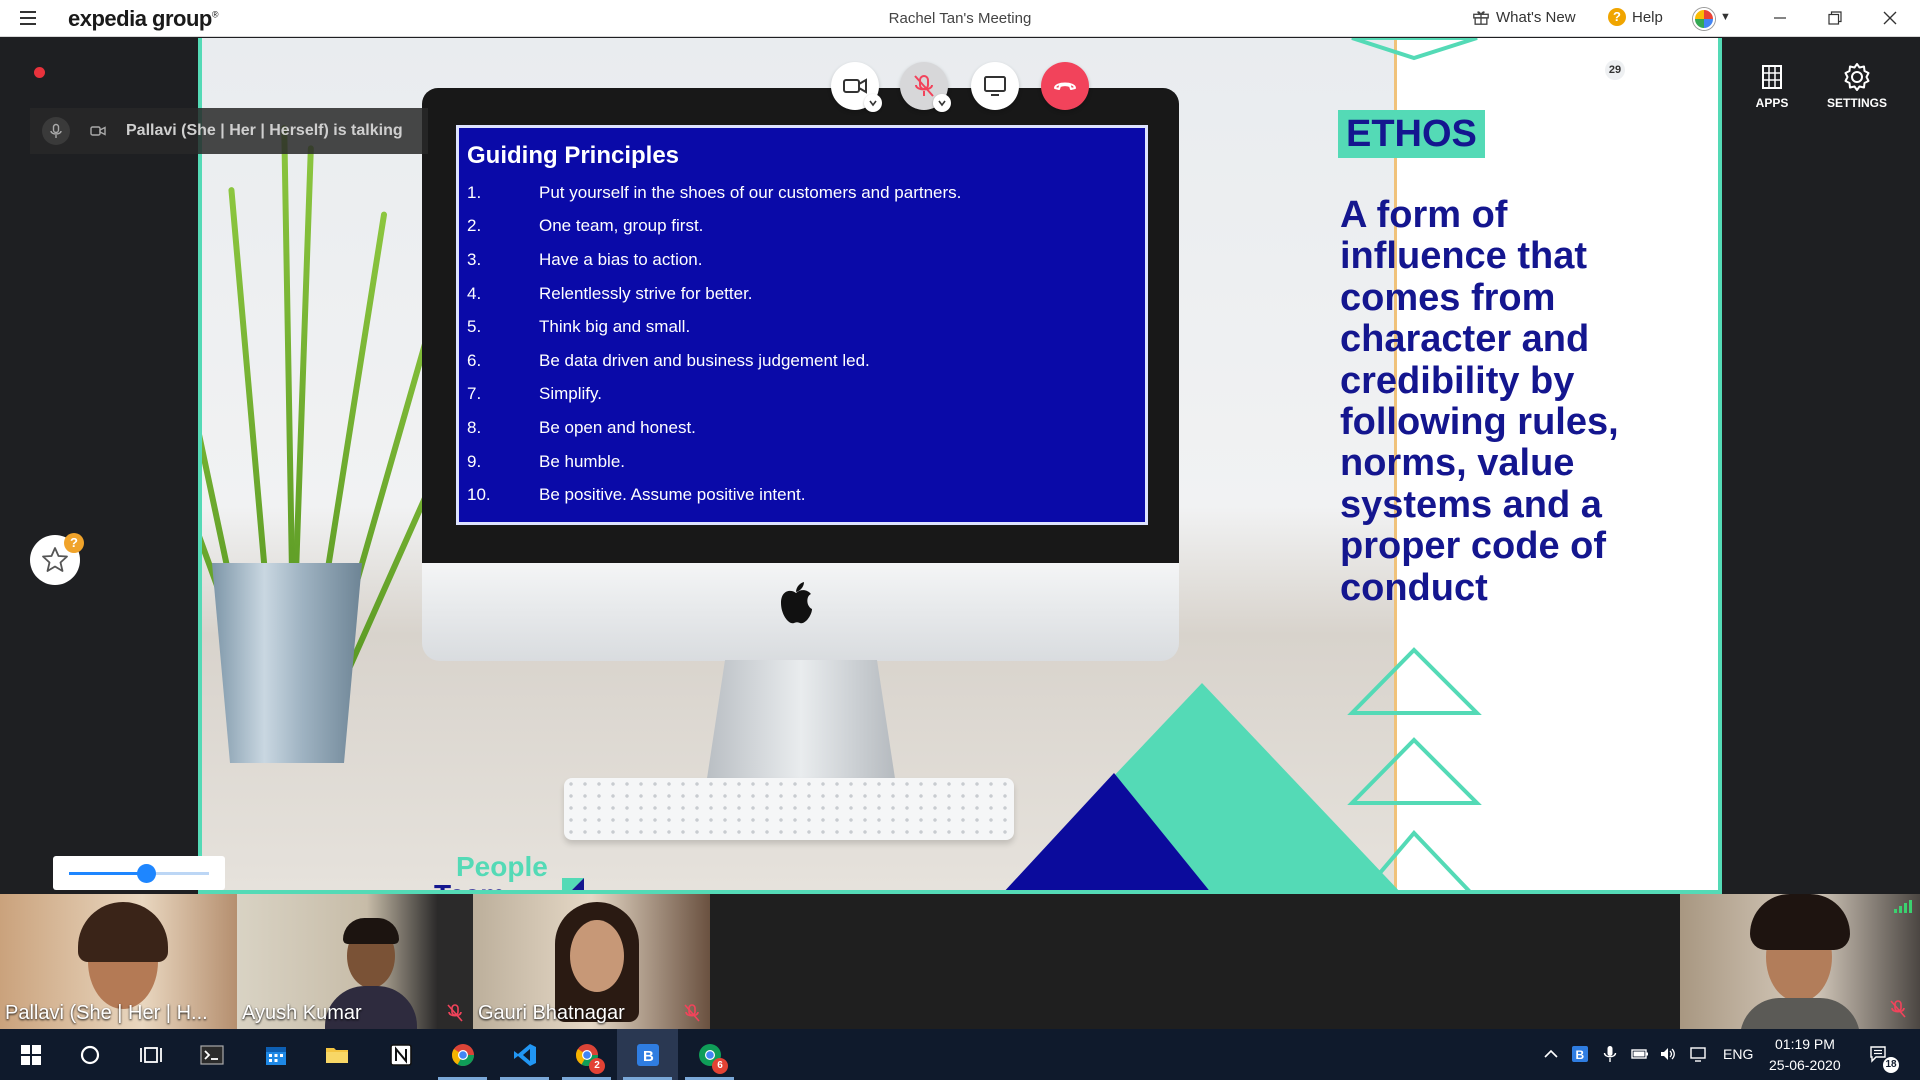  I want to click on whats-new-label: What's New, so click(1536, 17).